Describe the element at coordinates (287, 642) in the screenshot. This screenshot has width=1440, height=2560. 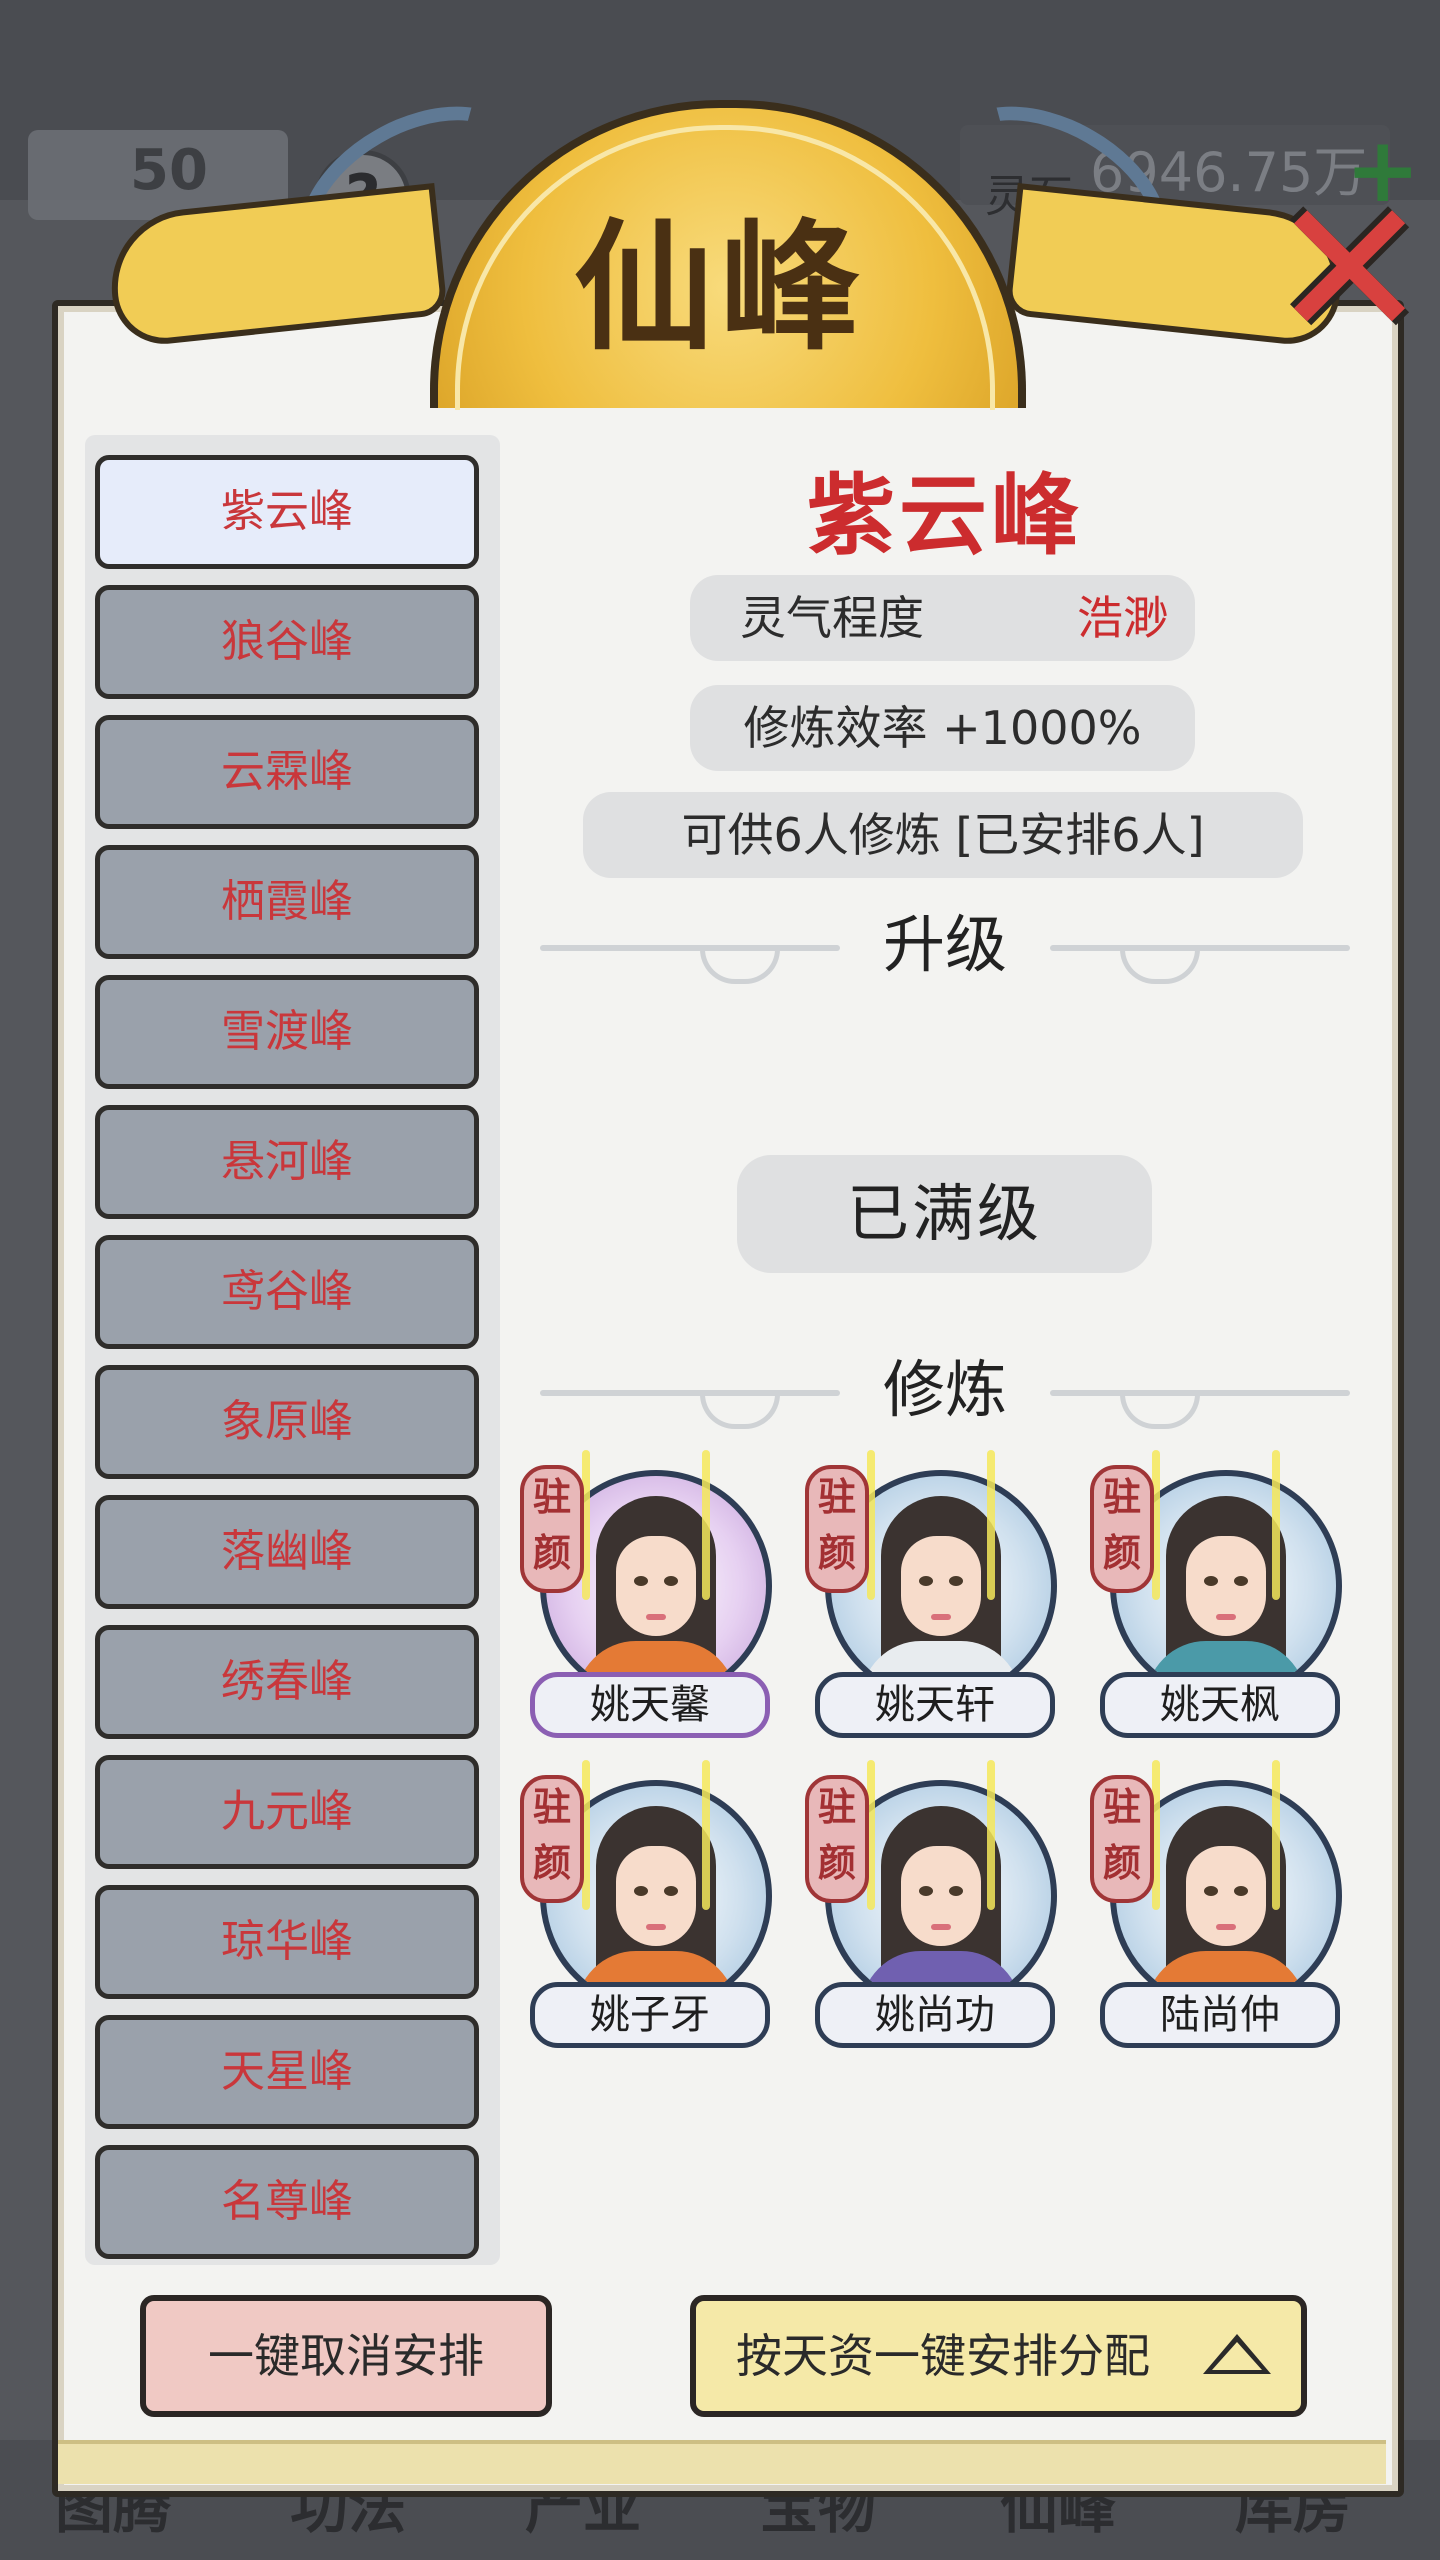
I see `peak-item-langgu: 狼谷峰` at that location.